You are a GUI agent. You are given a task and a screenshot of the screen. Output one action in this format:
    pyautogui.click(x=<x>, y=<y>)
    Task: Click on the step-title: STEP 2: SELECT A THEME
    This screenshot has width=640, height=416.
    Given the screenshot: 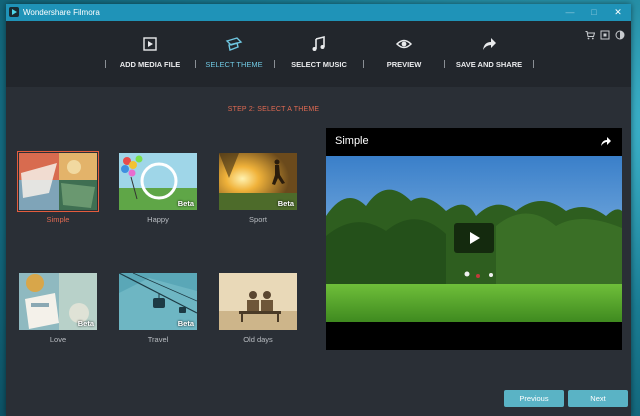 What is the action you would take?
    pyautogui.click(x=273, y=109)
    